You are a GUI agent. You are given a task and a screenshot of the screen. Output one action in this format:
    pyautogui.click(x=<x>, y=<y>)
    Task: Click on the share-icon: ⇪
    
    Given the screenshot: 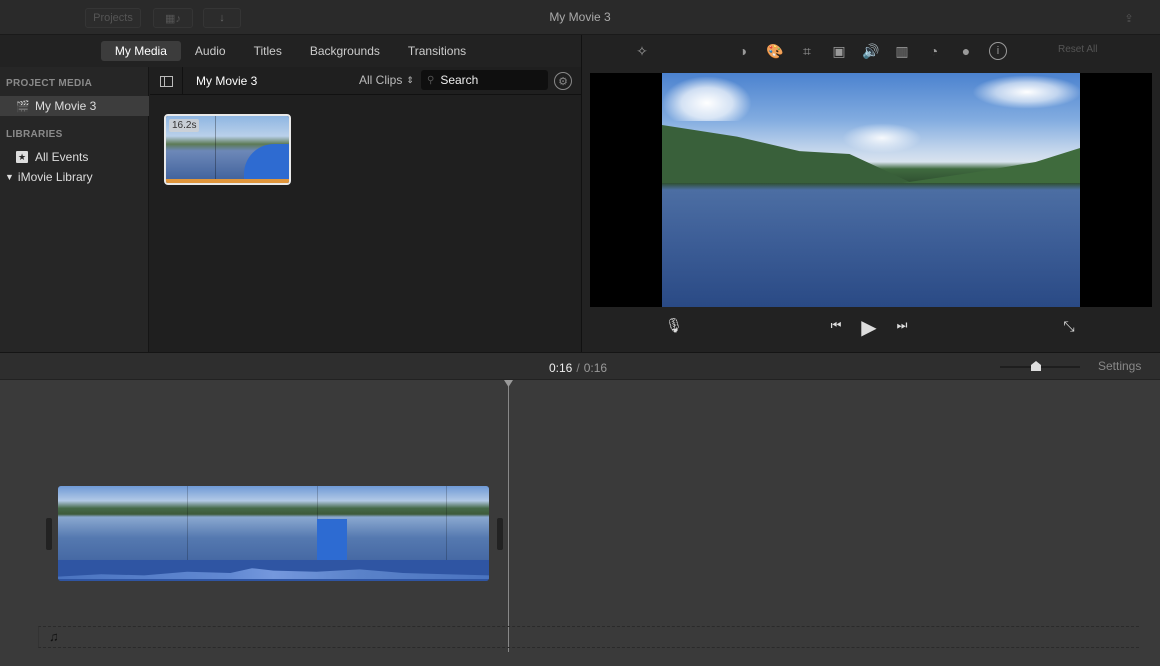 What is the action you would take?
    pyautogui.click(x=1129, y=18)
    